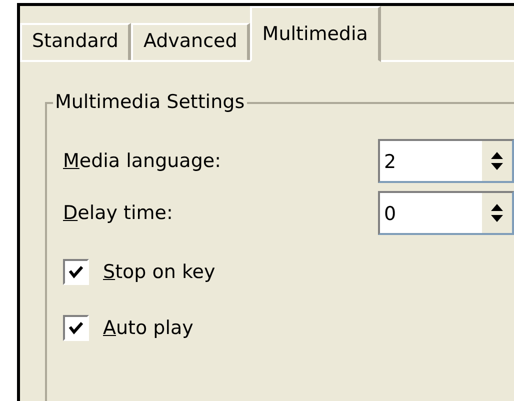 This screenshot has width=514, height=401. What do you see at coordinates (76, 41) in the screenshot?
I see `tab: Standard` at bounding box center [76, 41].